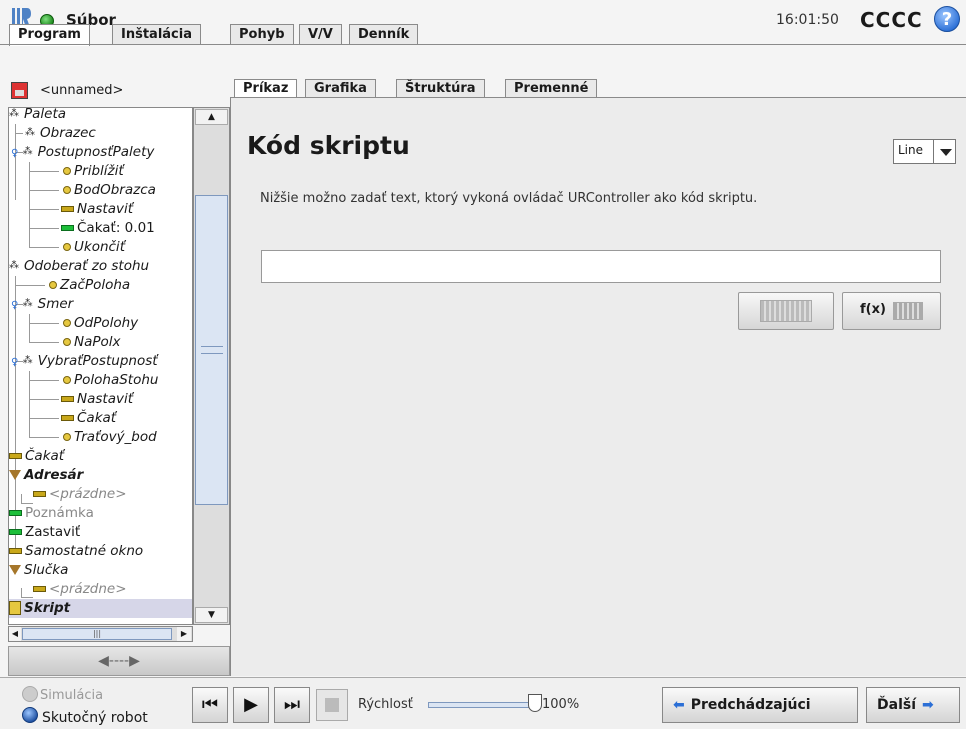 The image size is (966, 729). Describe the element at coordinates (340, 88) in the screenshot. I see `tab-graphics: Grafika` at that location.